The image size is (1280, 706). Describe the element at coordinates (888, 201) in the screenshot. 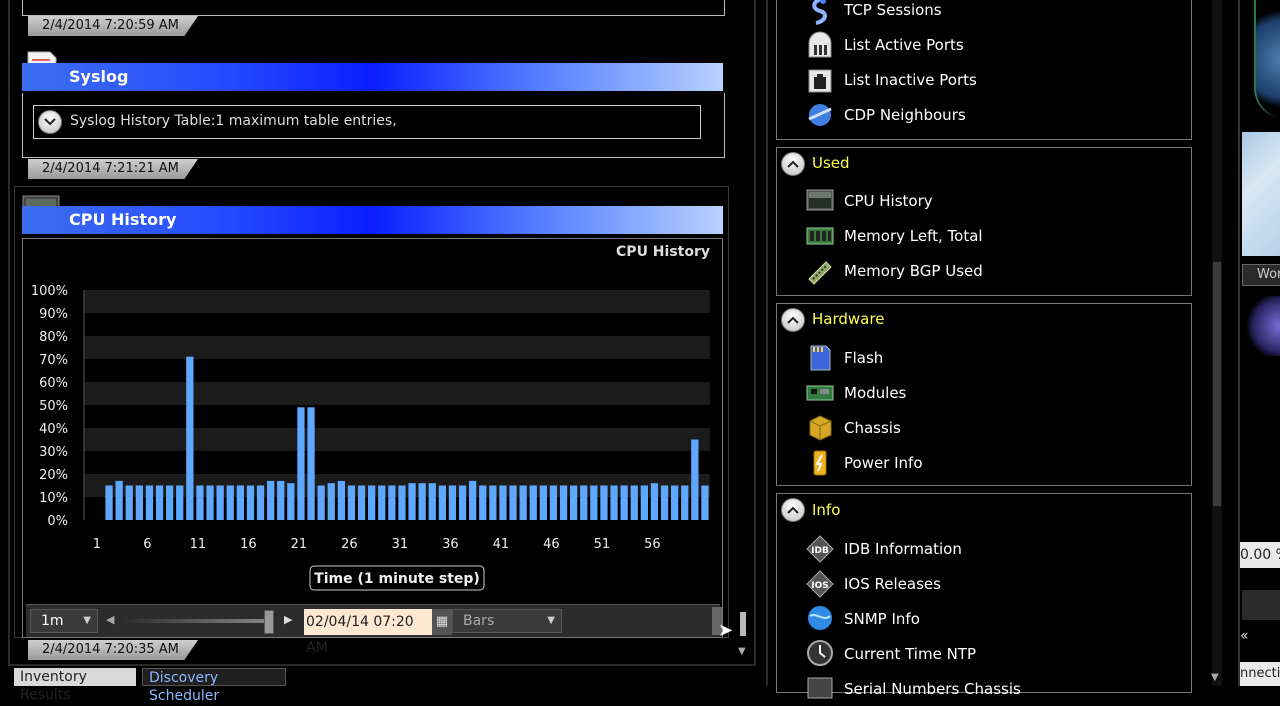

I see `menu-item-cpu-history: CPU History` at that location.